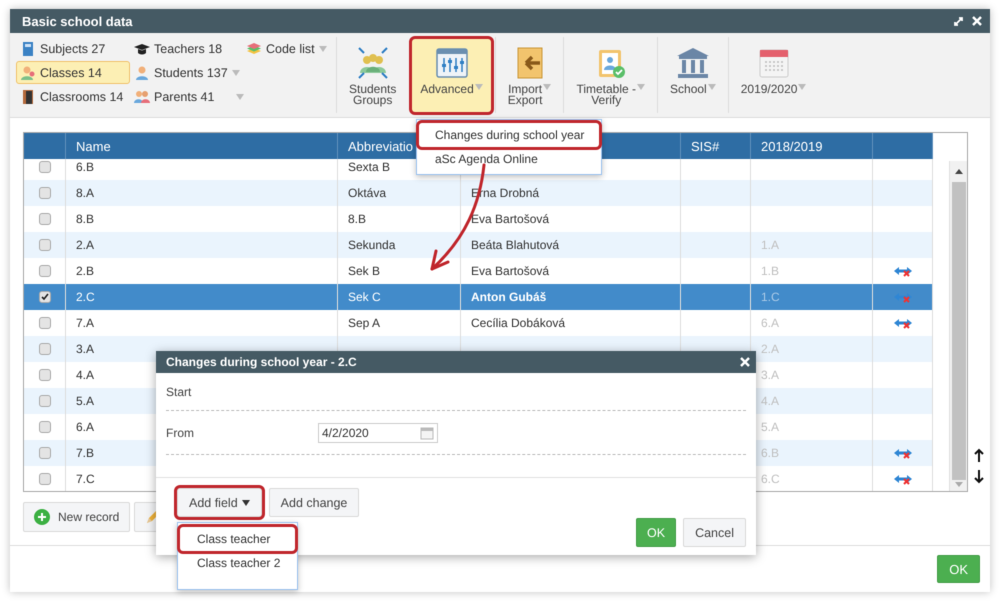 The image size is (1000, 601). I want to click on scroll-up-icon, so click(958, 171).